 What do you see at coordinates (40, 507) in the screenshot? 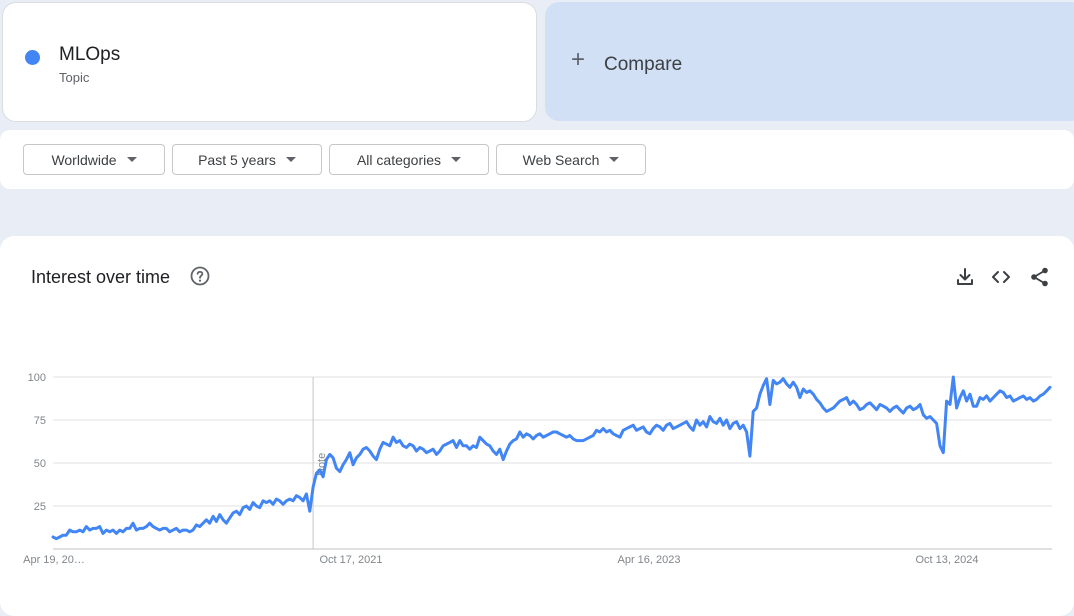
I see `y-tick-label: 25` at bounding box center [40, 507].